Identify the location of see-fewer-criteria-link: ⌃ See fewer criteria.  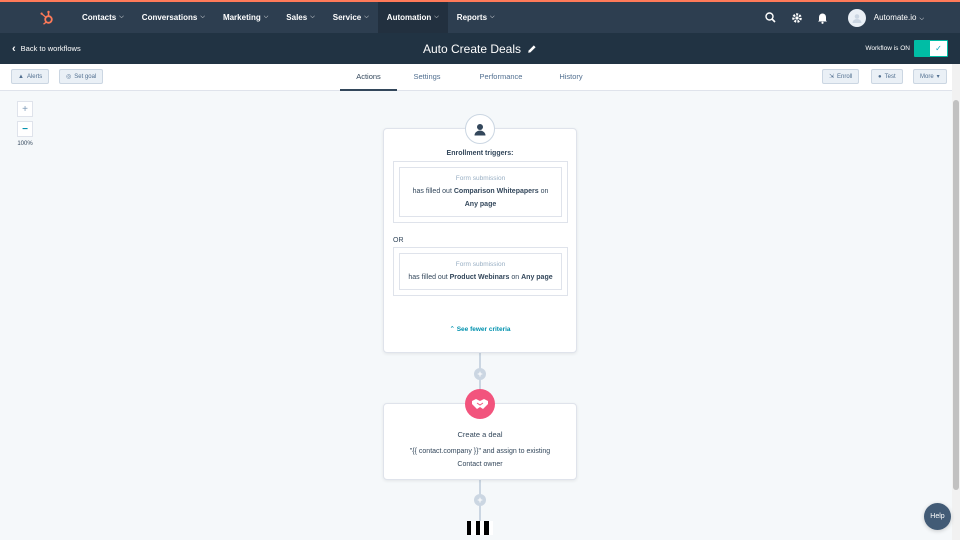
(480, 329).